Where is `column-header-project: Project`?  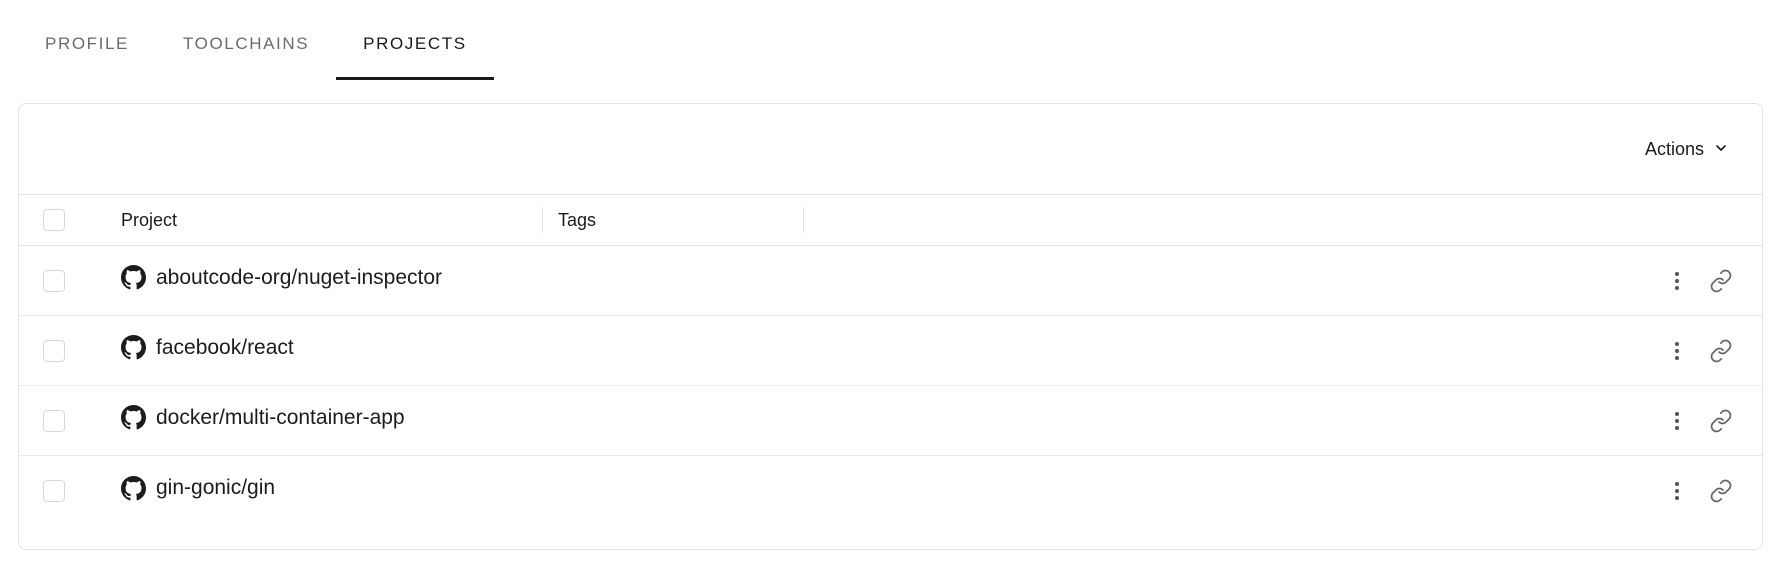 column-header-project: Project is located at coordinates (332, 220).